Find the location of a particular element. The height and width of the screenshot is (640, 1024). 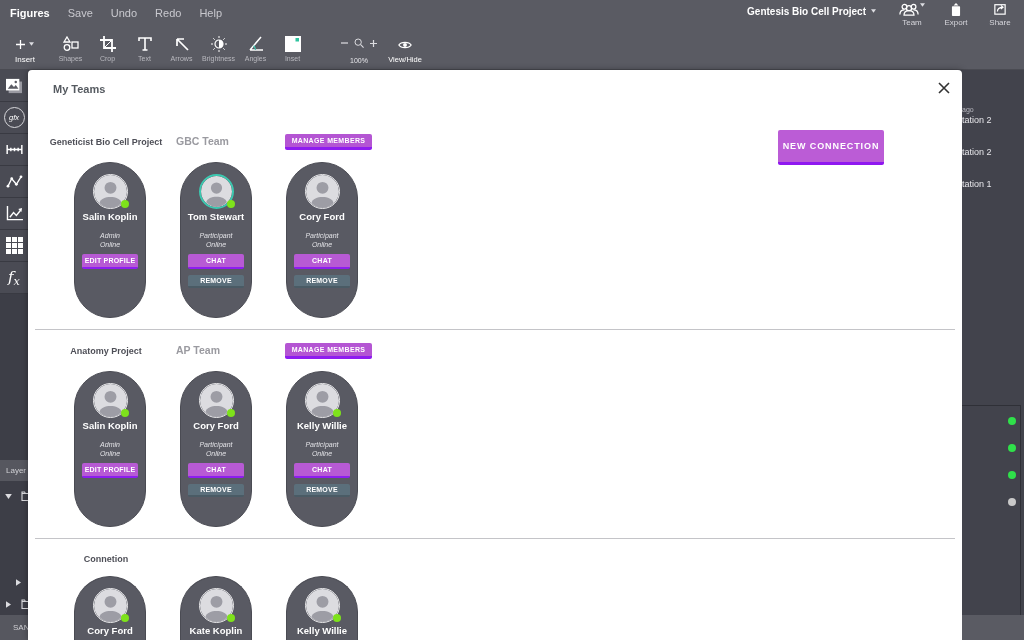

search-icon is located at coordinates (359, 43).